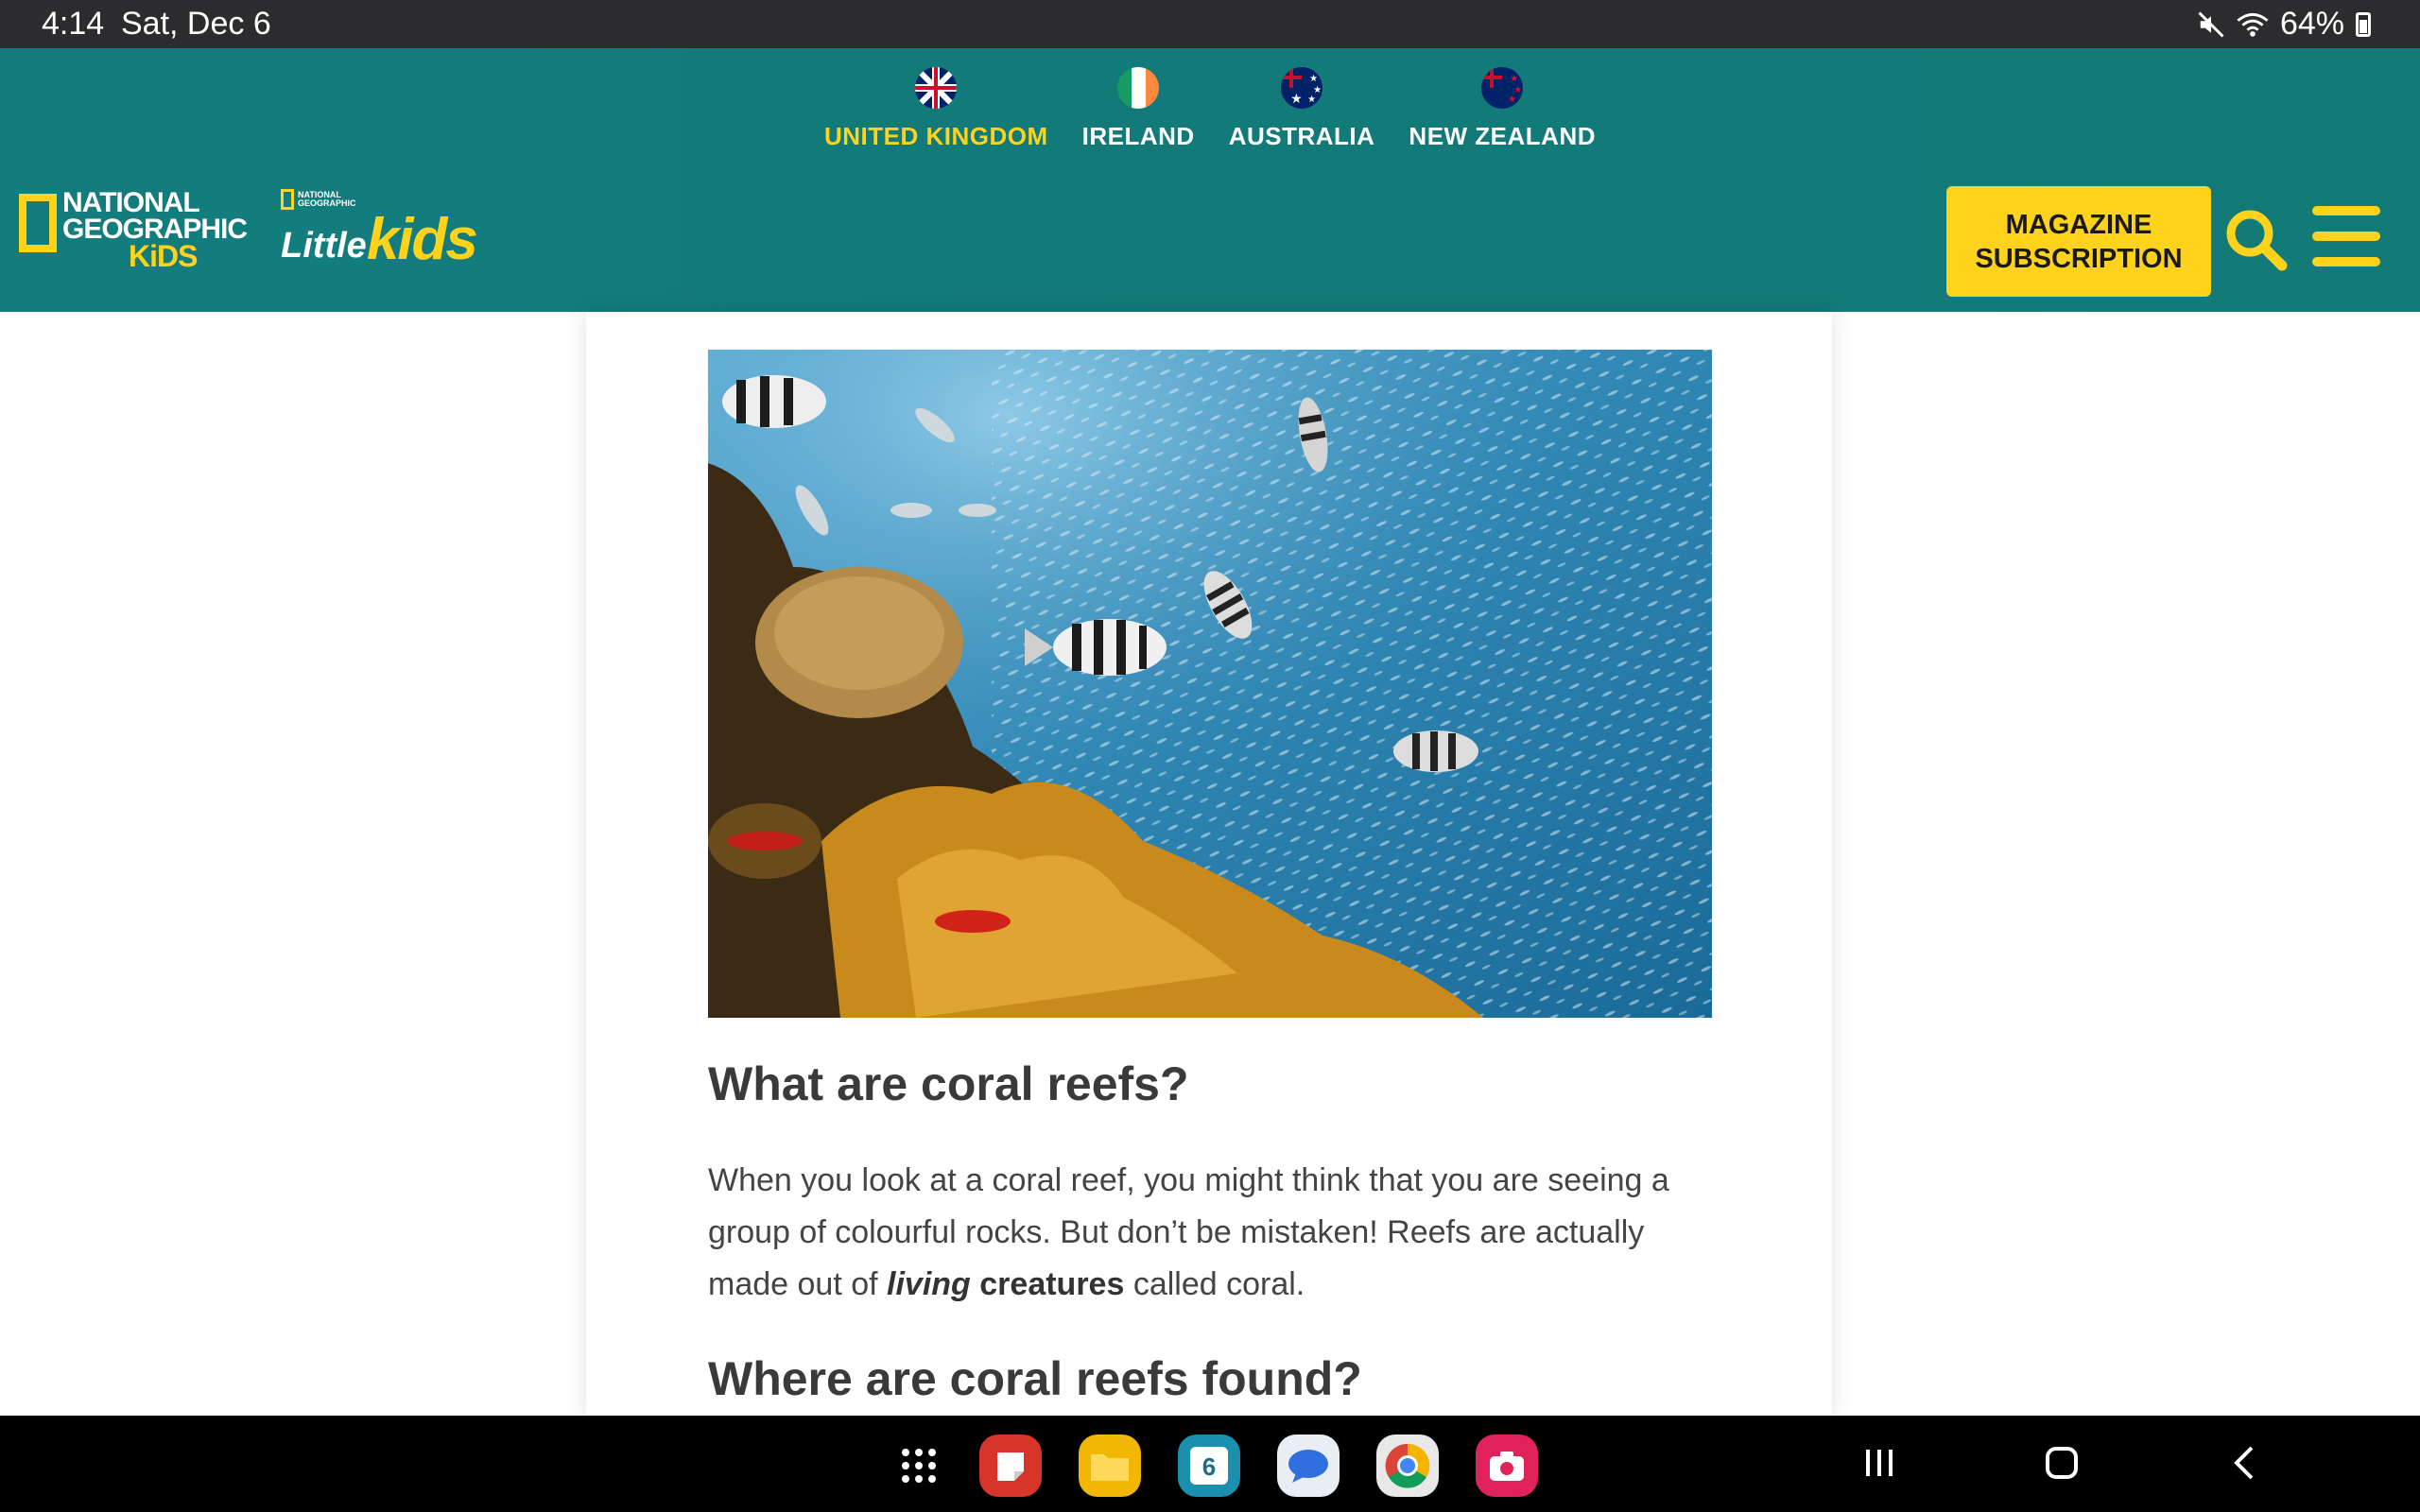 The height and width of the screenshot is (1512, 2420). I want to click on australia-flag-icon: ★ ★ ★ ★, so click(1302, 88).